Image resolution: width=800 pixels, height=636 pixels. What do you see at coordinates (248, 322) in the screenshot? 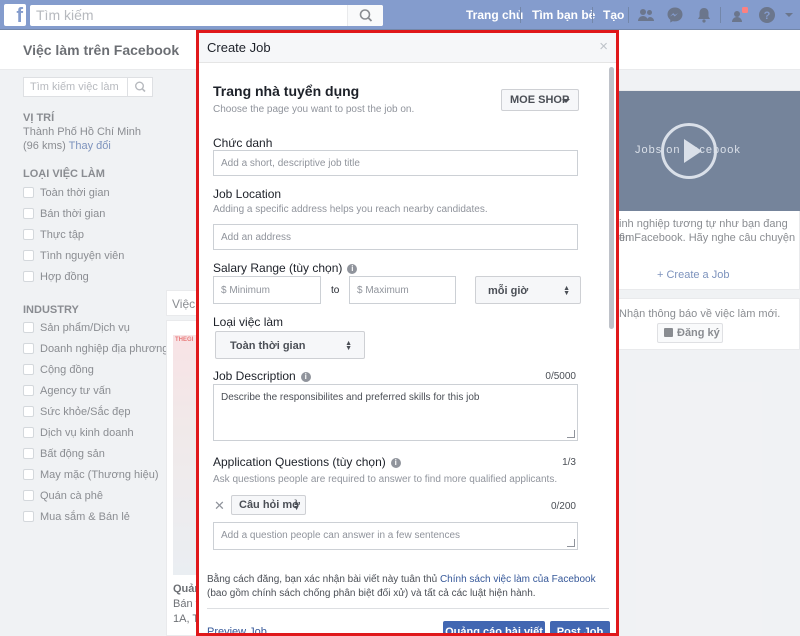
I see `jobtype-label: Loại việc làm` at bounding box center [248, 322].